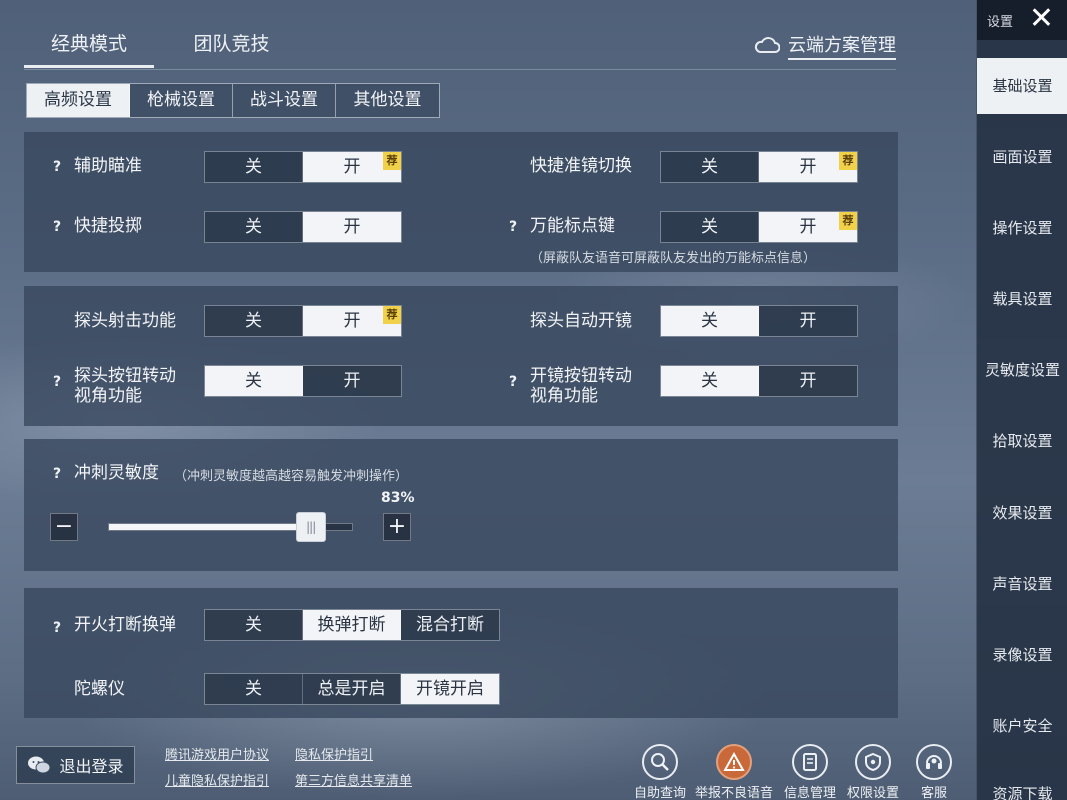 The image size is (1067, 800). Describe the element at coordinates (767, 45) in the screenshot. I see `cloud-icon` at that location.